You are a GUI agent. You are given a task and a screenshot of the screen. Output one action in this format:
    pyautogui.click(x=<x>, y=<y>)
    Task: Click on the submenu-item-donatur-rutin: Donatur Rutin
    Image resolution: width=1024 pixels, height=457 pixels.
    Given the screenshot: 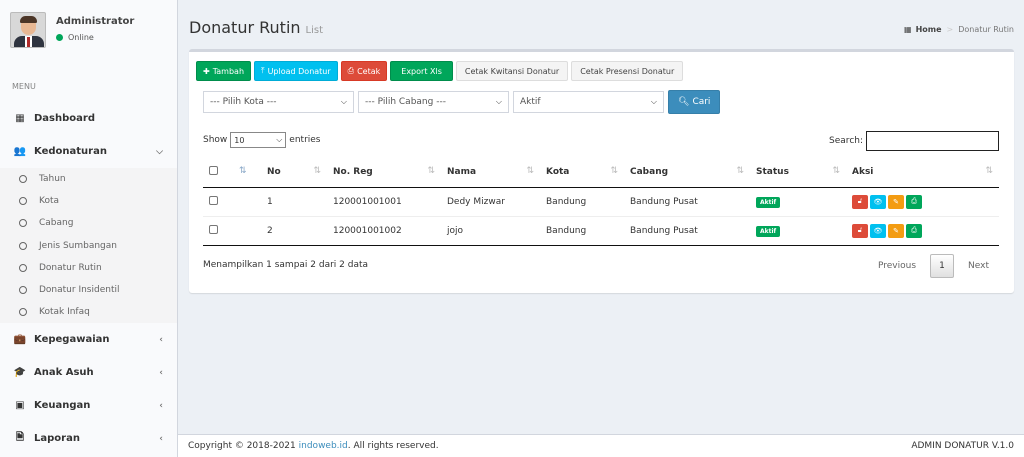 What is the action you would take?
    pyautogui.click(x=88, y=268)
    